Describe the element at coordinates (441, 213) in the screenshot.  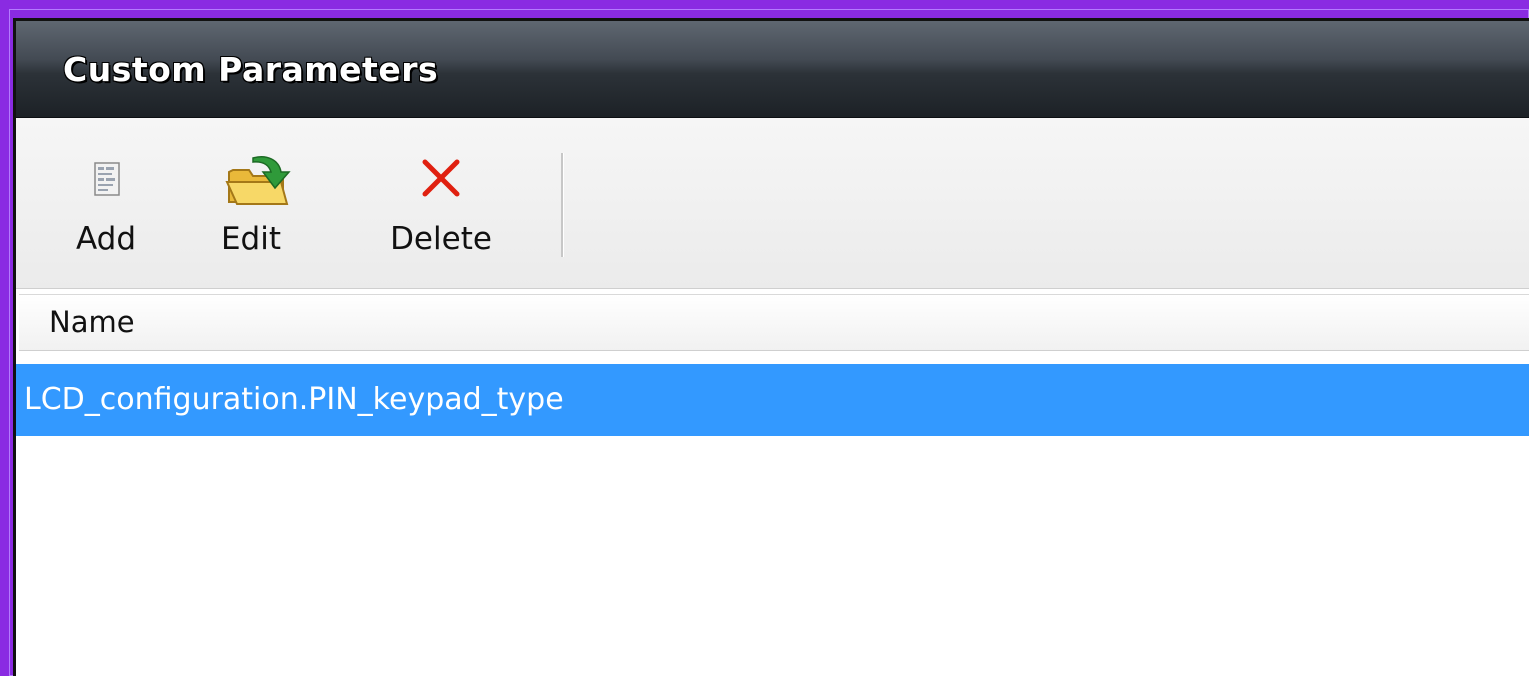
I see `delete-button: Delete` at that location.